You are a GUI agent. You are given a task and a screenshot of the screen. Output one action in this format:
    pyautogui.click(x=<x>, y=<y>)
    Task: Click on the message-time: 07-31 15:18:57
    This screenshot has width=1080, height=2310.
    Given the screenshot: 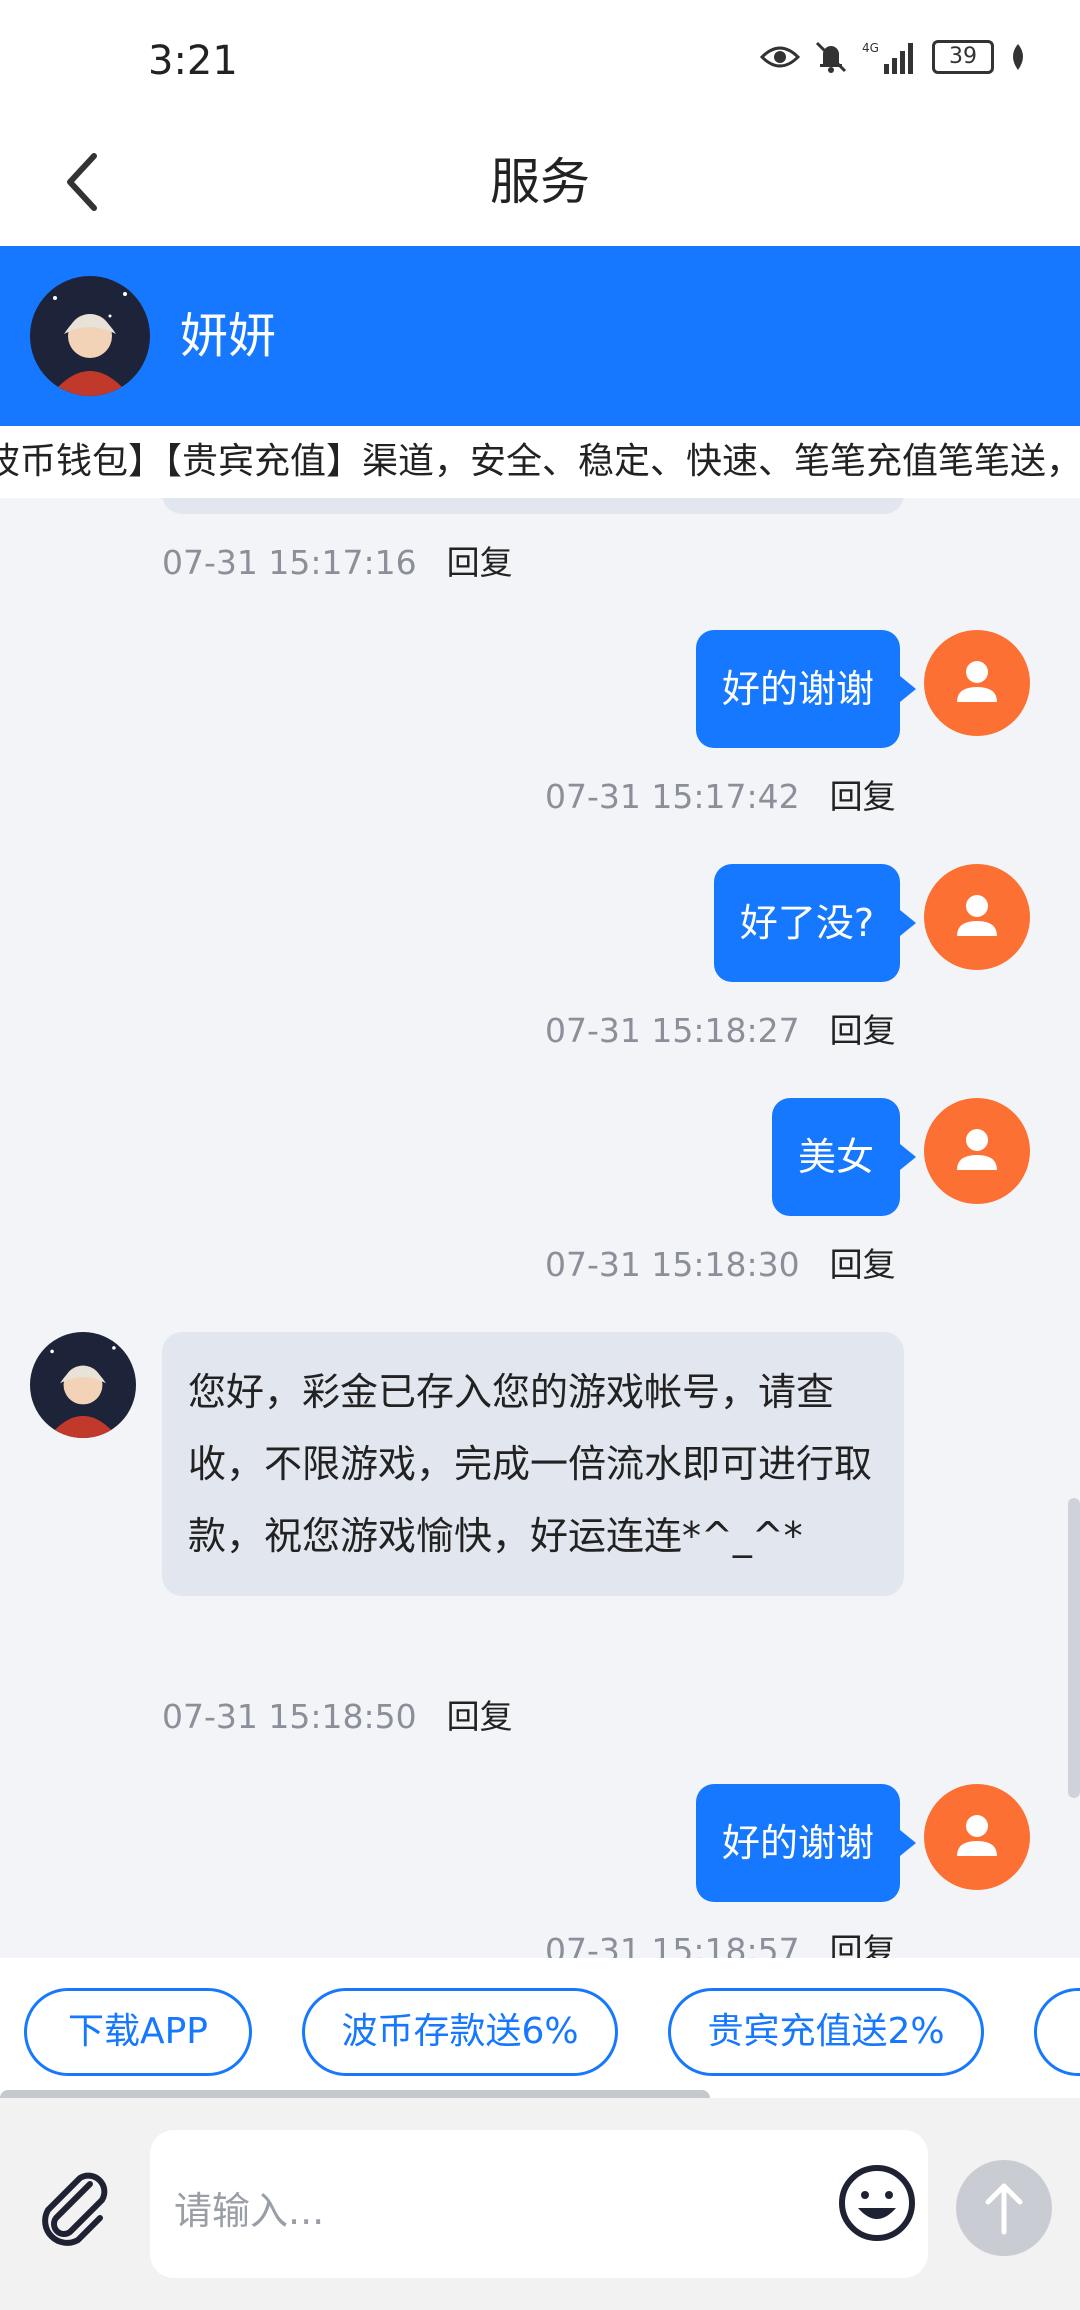 What is the action you would take?
    pyautogui.click(x=672, y=1944)
    